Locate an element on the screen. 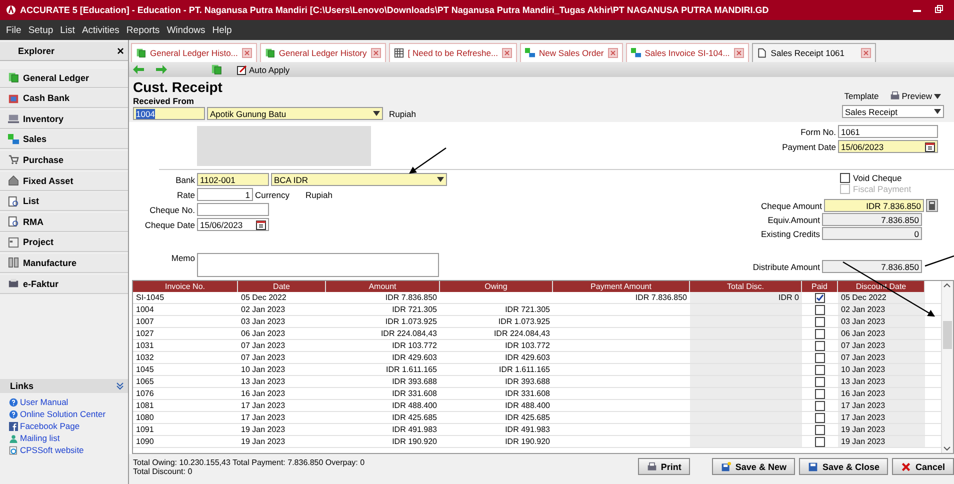 The image size is (954, 484). cheque-no-field is located at coordinates (233, 209).